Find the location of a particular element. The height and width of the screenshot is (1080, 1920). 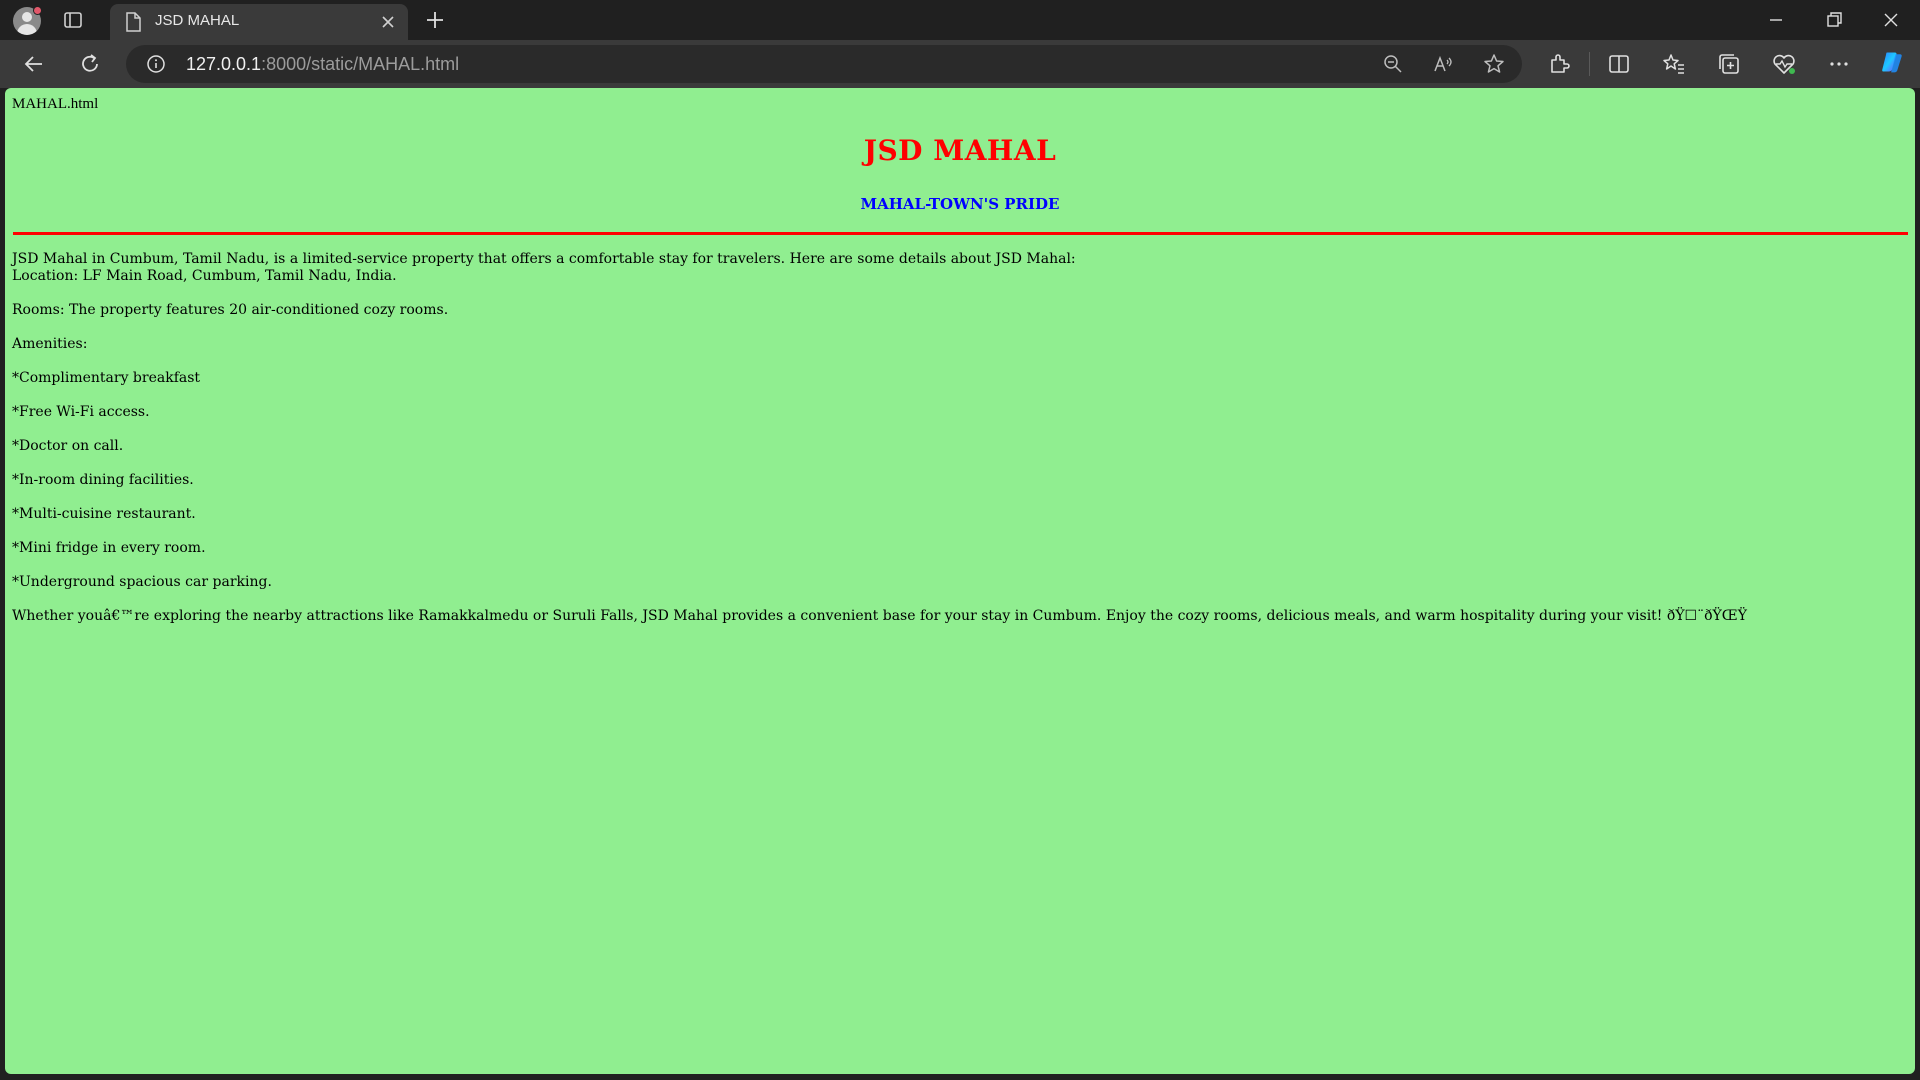

amenity-item: *Underground spacious car parking. is located at coordinates (142, 582).